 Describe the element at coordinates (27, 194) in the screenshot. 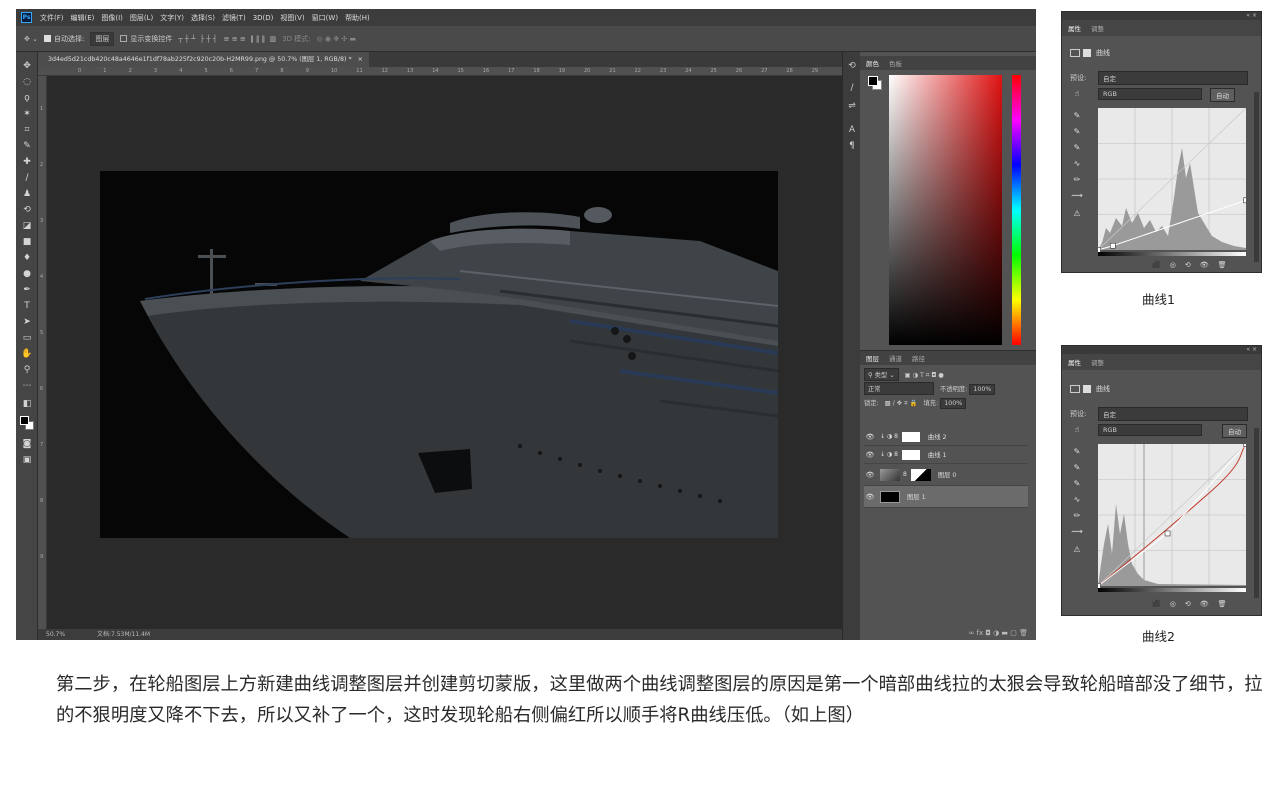

I see `clone-stamp-tool-icon: ♟` at that location.